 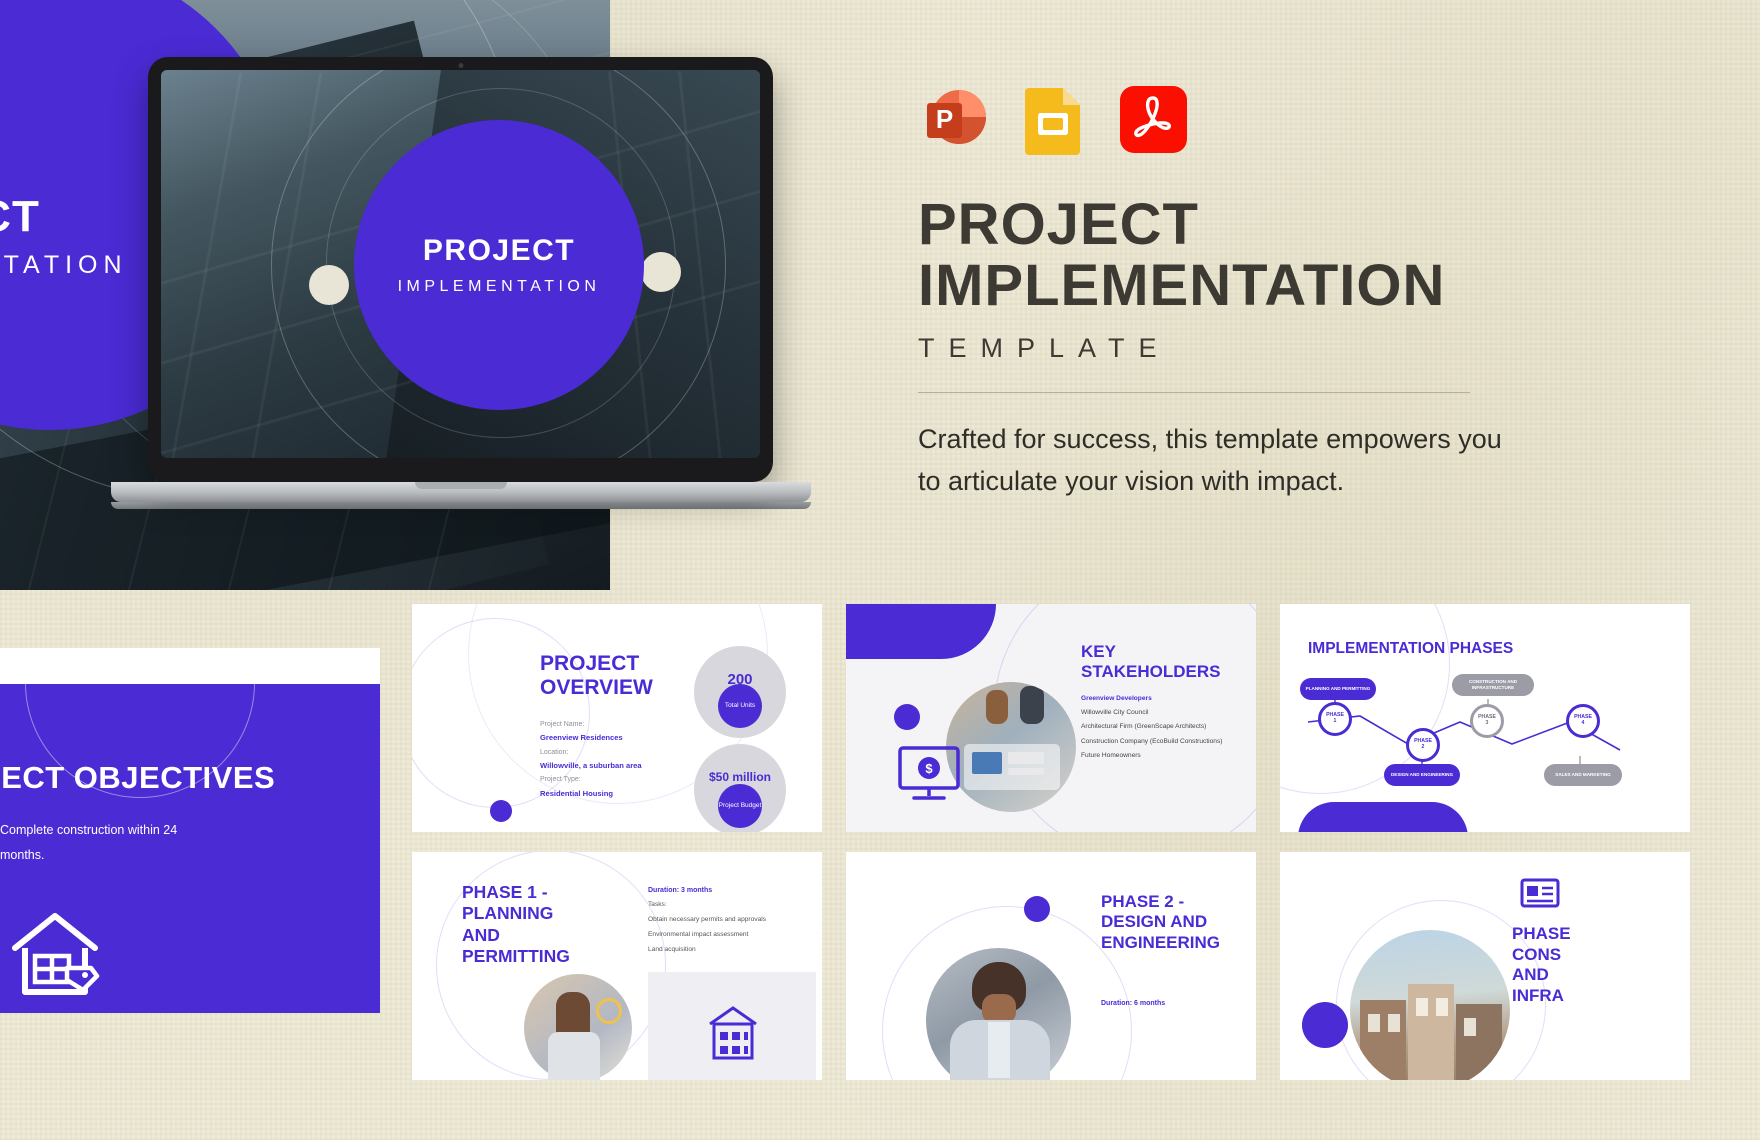 I want to click on screen-title: PROJECT, so click(x=499, y=250).